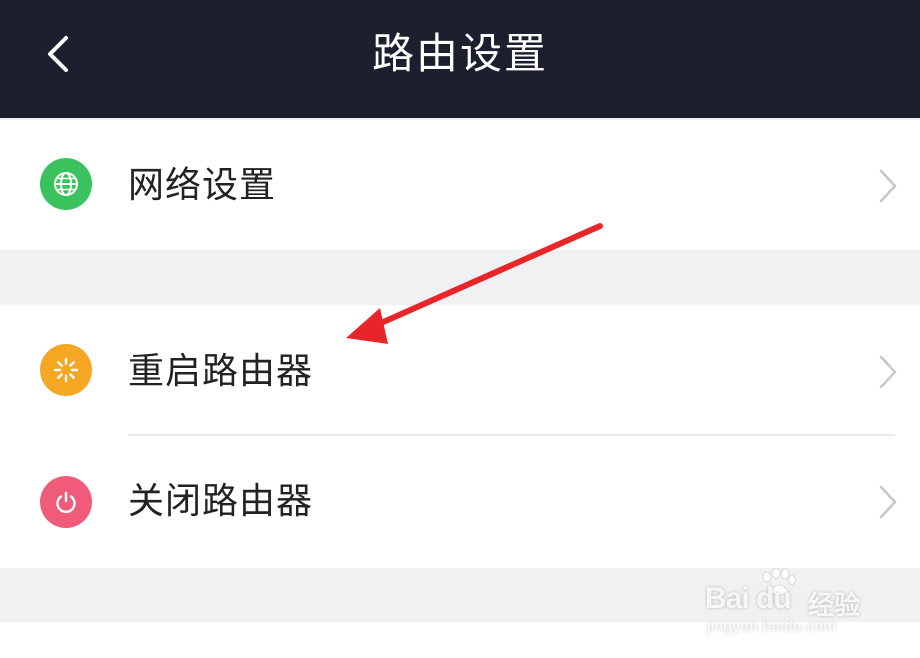  I want to click on page-title: 路由设置, so click(459, 53).